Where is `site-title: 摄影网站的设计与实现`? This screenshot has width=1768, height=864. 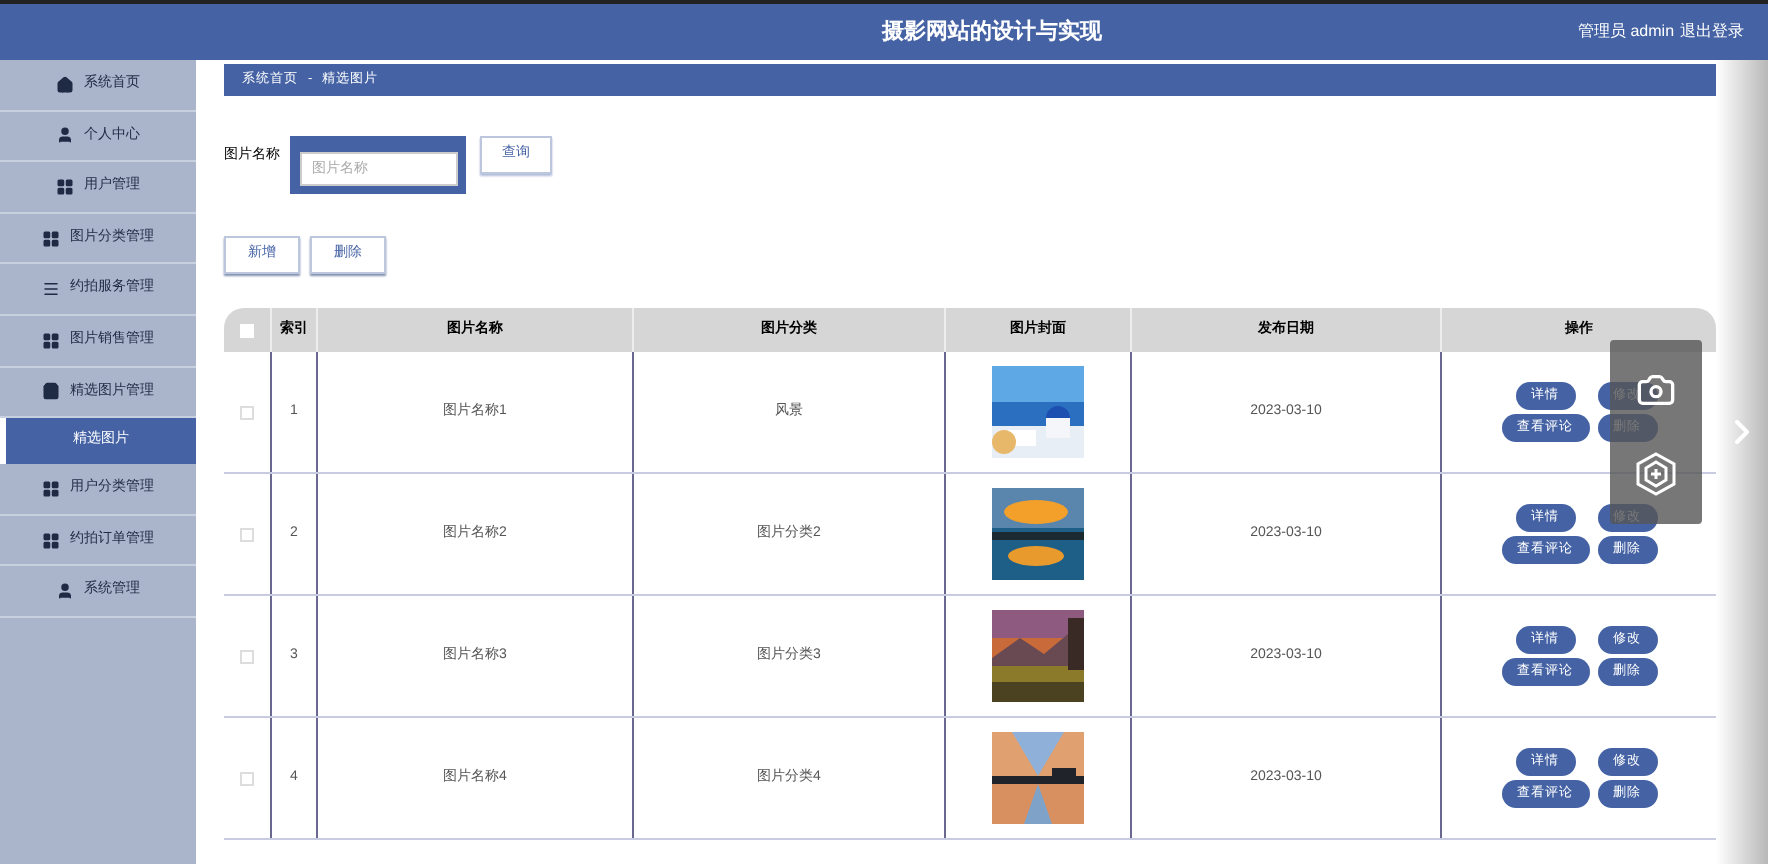
site-title: 摄影网站的设计与实现 is located at coordinates (992, 32).